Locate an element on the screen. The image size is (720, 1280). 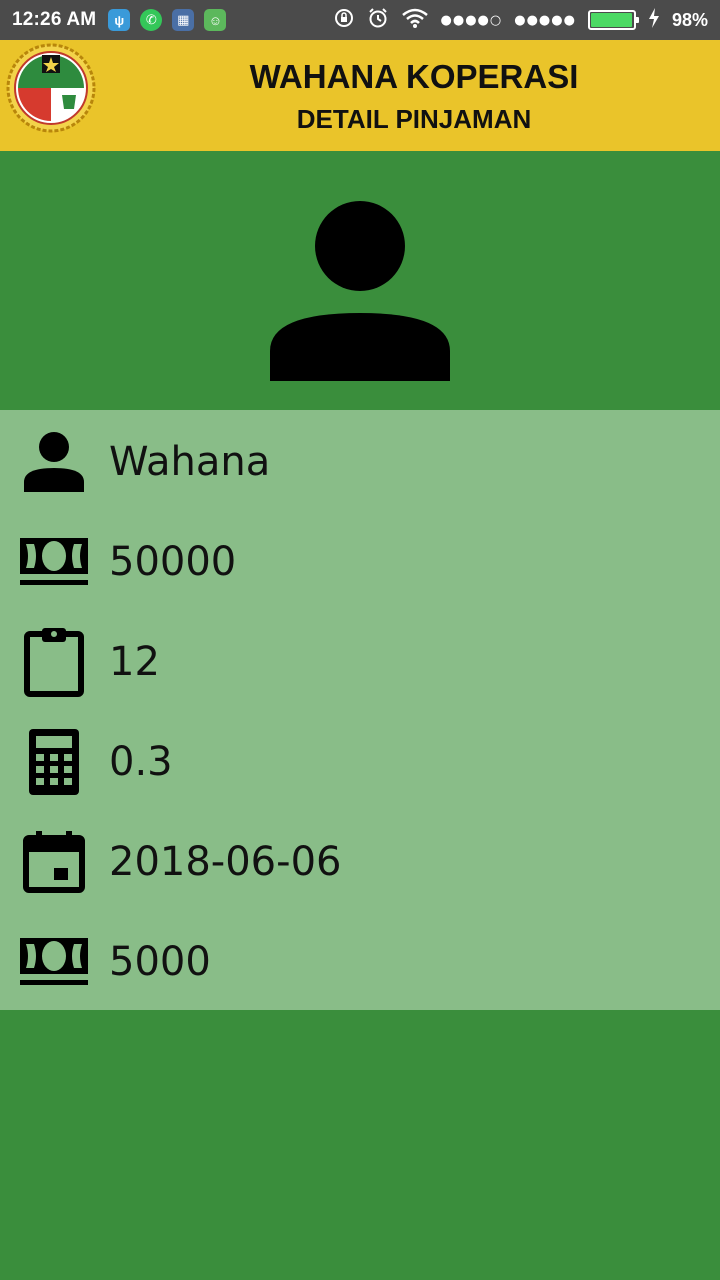
user-avatar-icon is located at coordinates (360, 291).